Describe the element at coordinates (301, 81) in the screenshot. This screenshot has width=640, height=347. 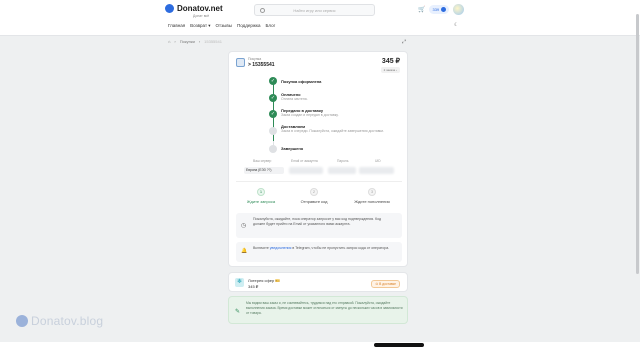
I see `timeline-title: Покупка оформлена` at that location.